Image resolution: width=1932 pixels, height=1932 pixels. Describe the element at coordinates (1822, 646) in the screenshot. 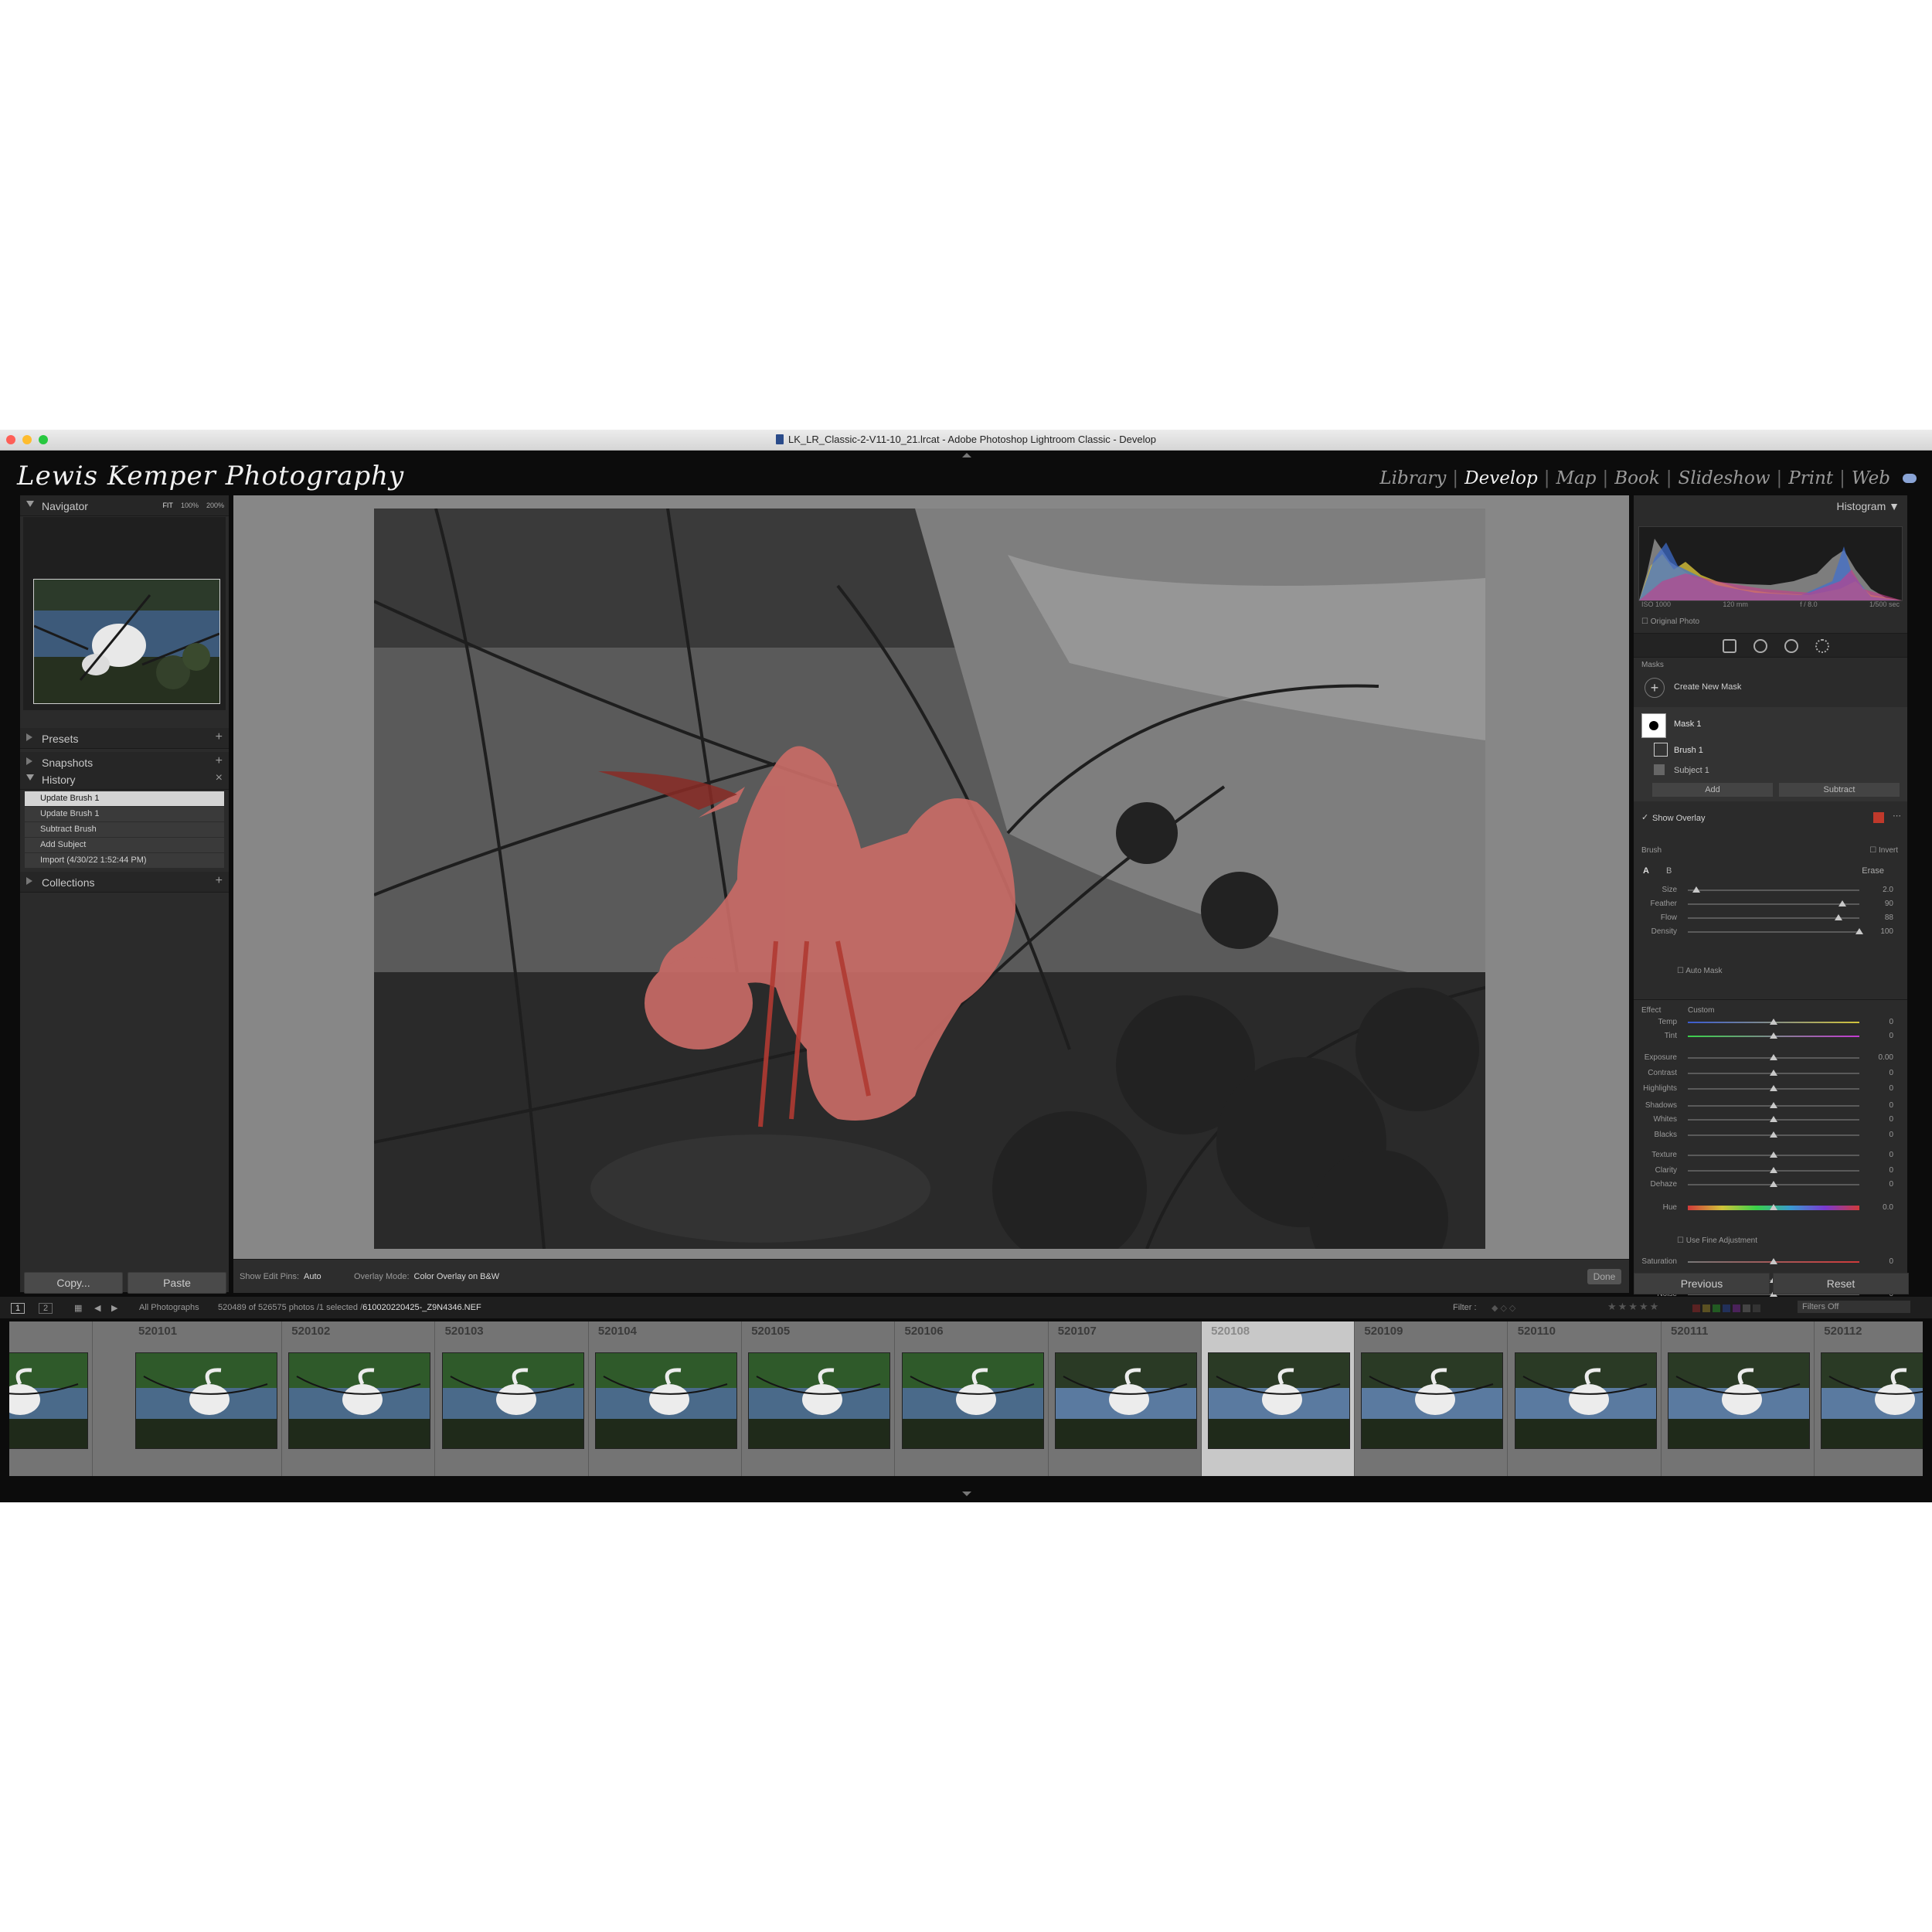

I see `masking-icon` at that location.